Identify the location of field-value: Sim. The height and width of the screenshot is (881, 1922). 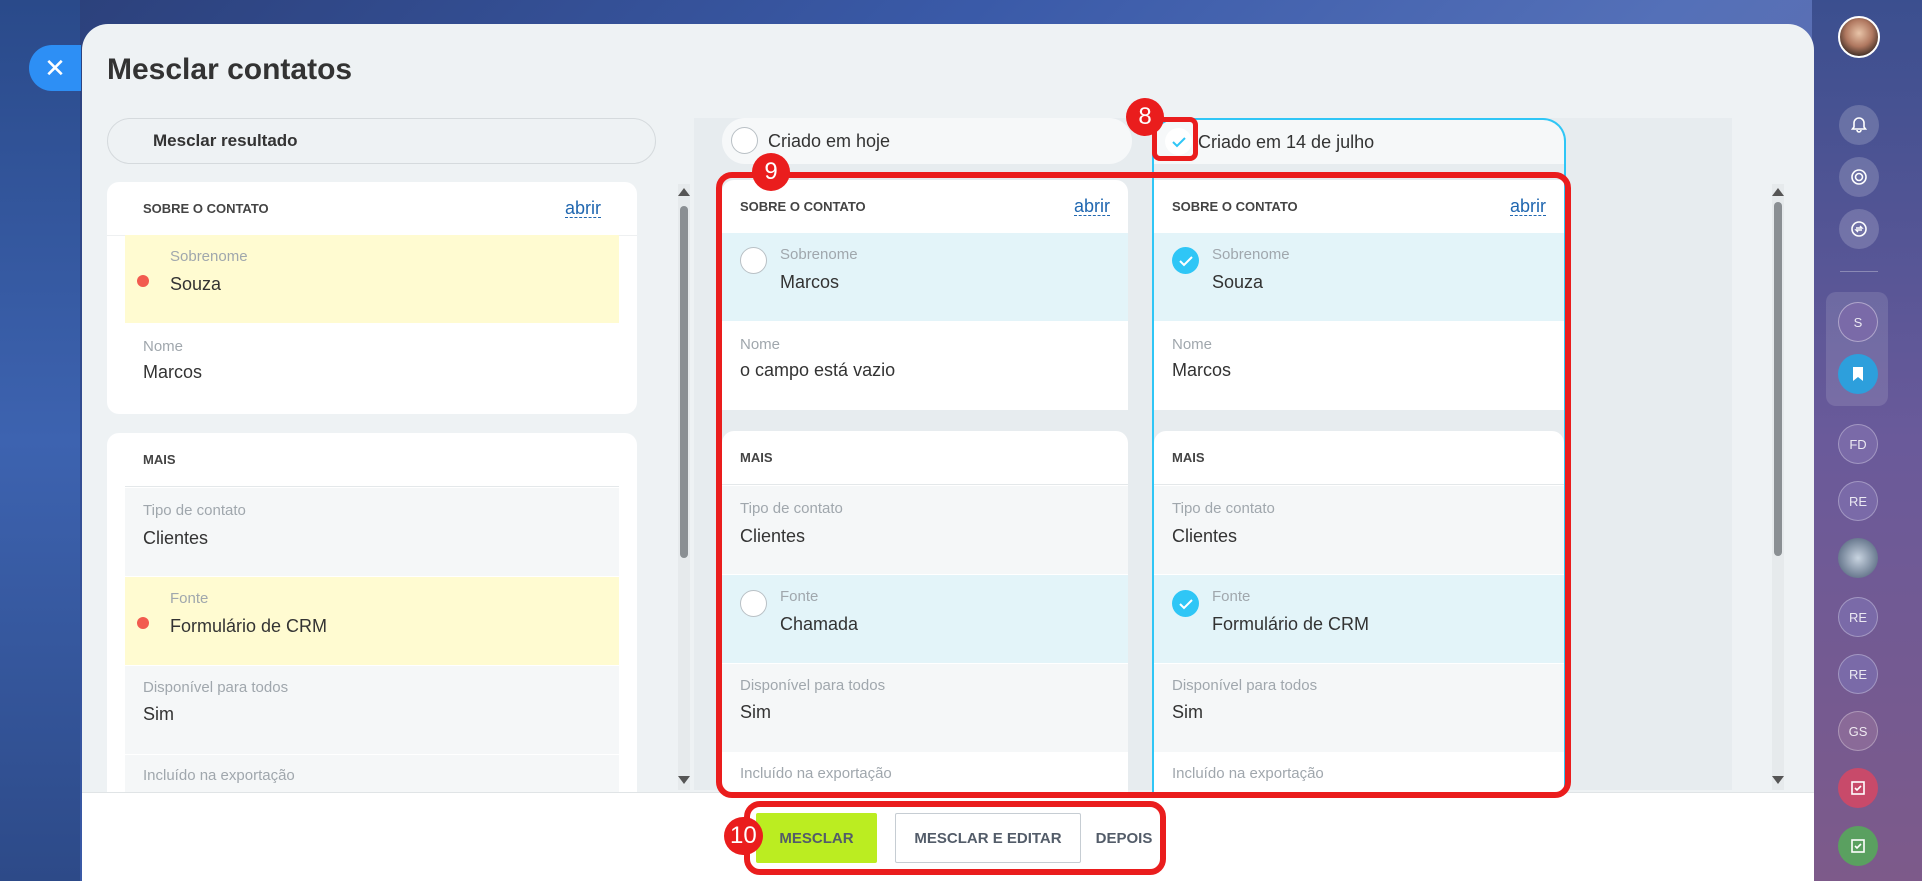
(158, 714).